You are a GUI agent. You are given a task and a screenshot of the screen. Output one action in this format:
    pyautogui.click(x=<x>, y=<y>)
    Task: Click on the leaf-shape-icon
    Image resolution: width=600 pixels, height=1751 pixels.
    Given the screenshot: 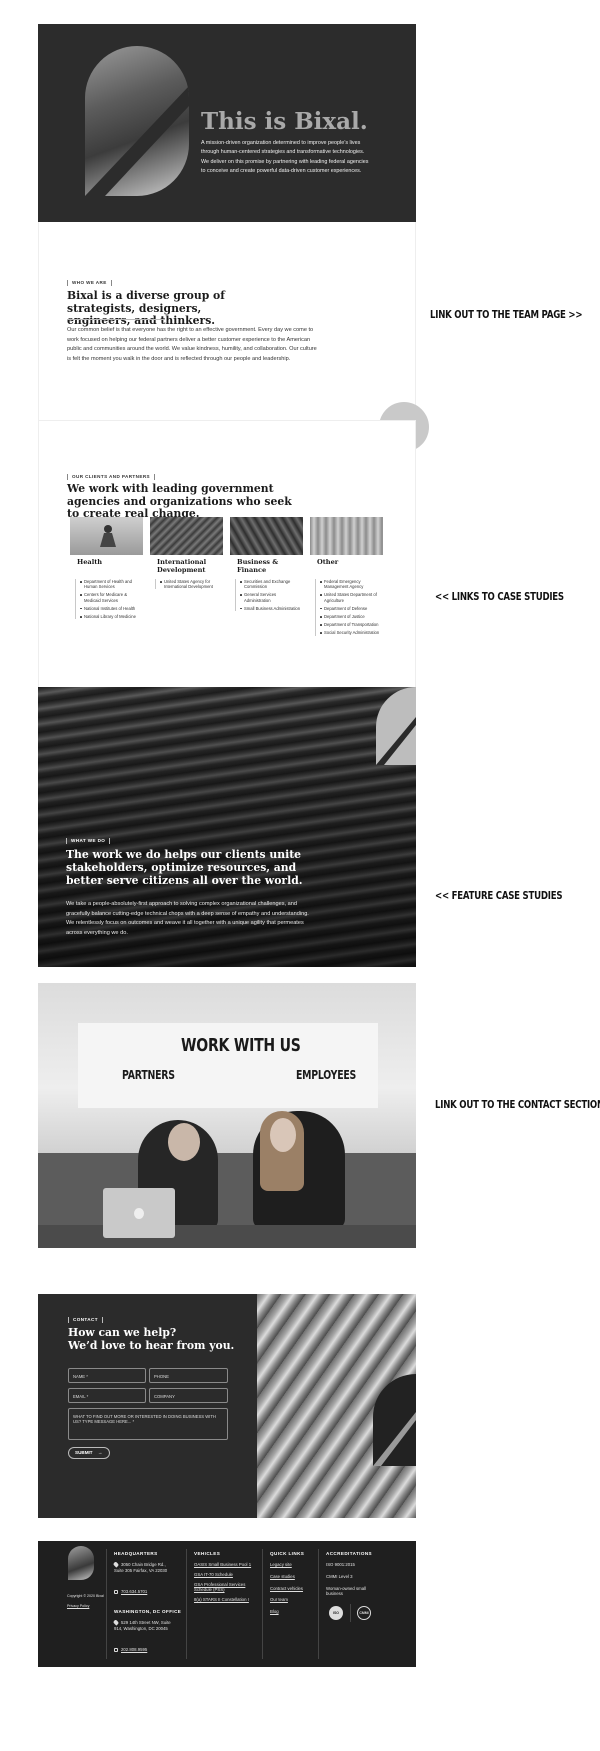 What is the action you would take?
    pyautogui.click(x=396, y=726)
    